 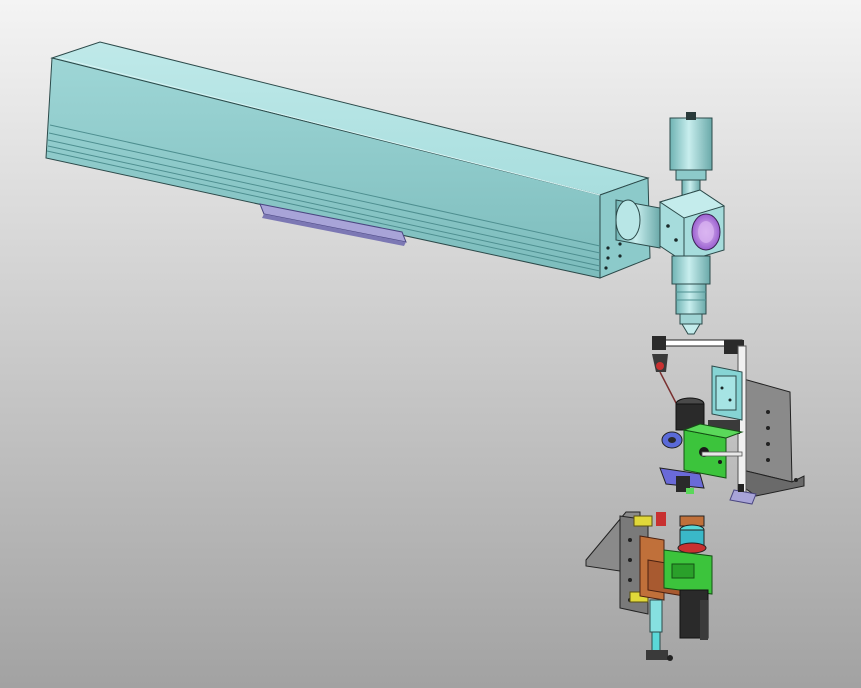 What do you see at coordinates (638, 224) in the screenshot?
I see `laser-head-coupler` at bounding box center [638, 224].